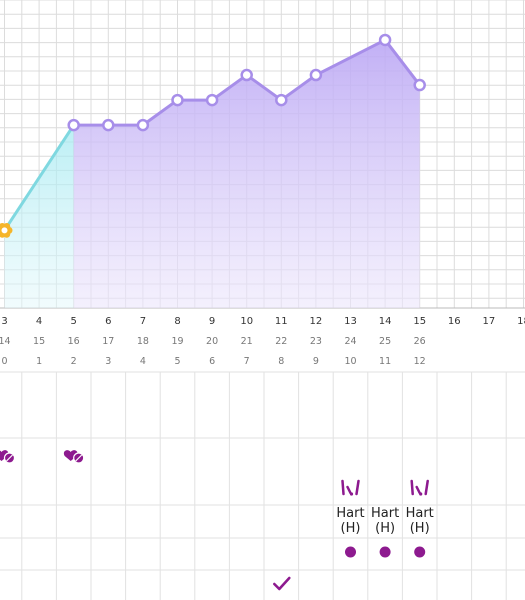 Image resolution: width=525 pixels, height=600 pixels. What do you see at coordinates (385, 341) in the screenshot?
I see `x-tick-label: 25` at bounding box center [385, 341].